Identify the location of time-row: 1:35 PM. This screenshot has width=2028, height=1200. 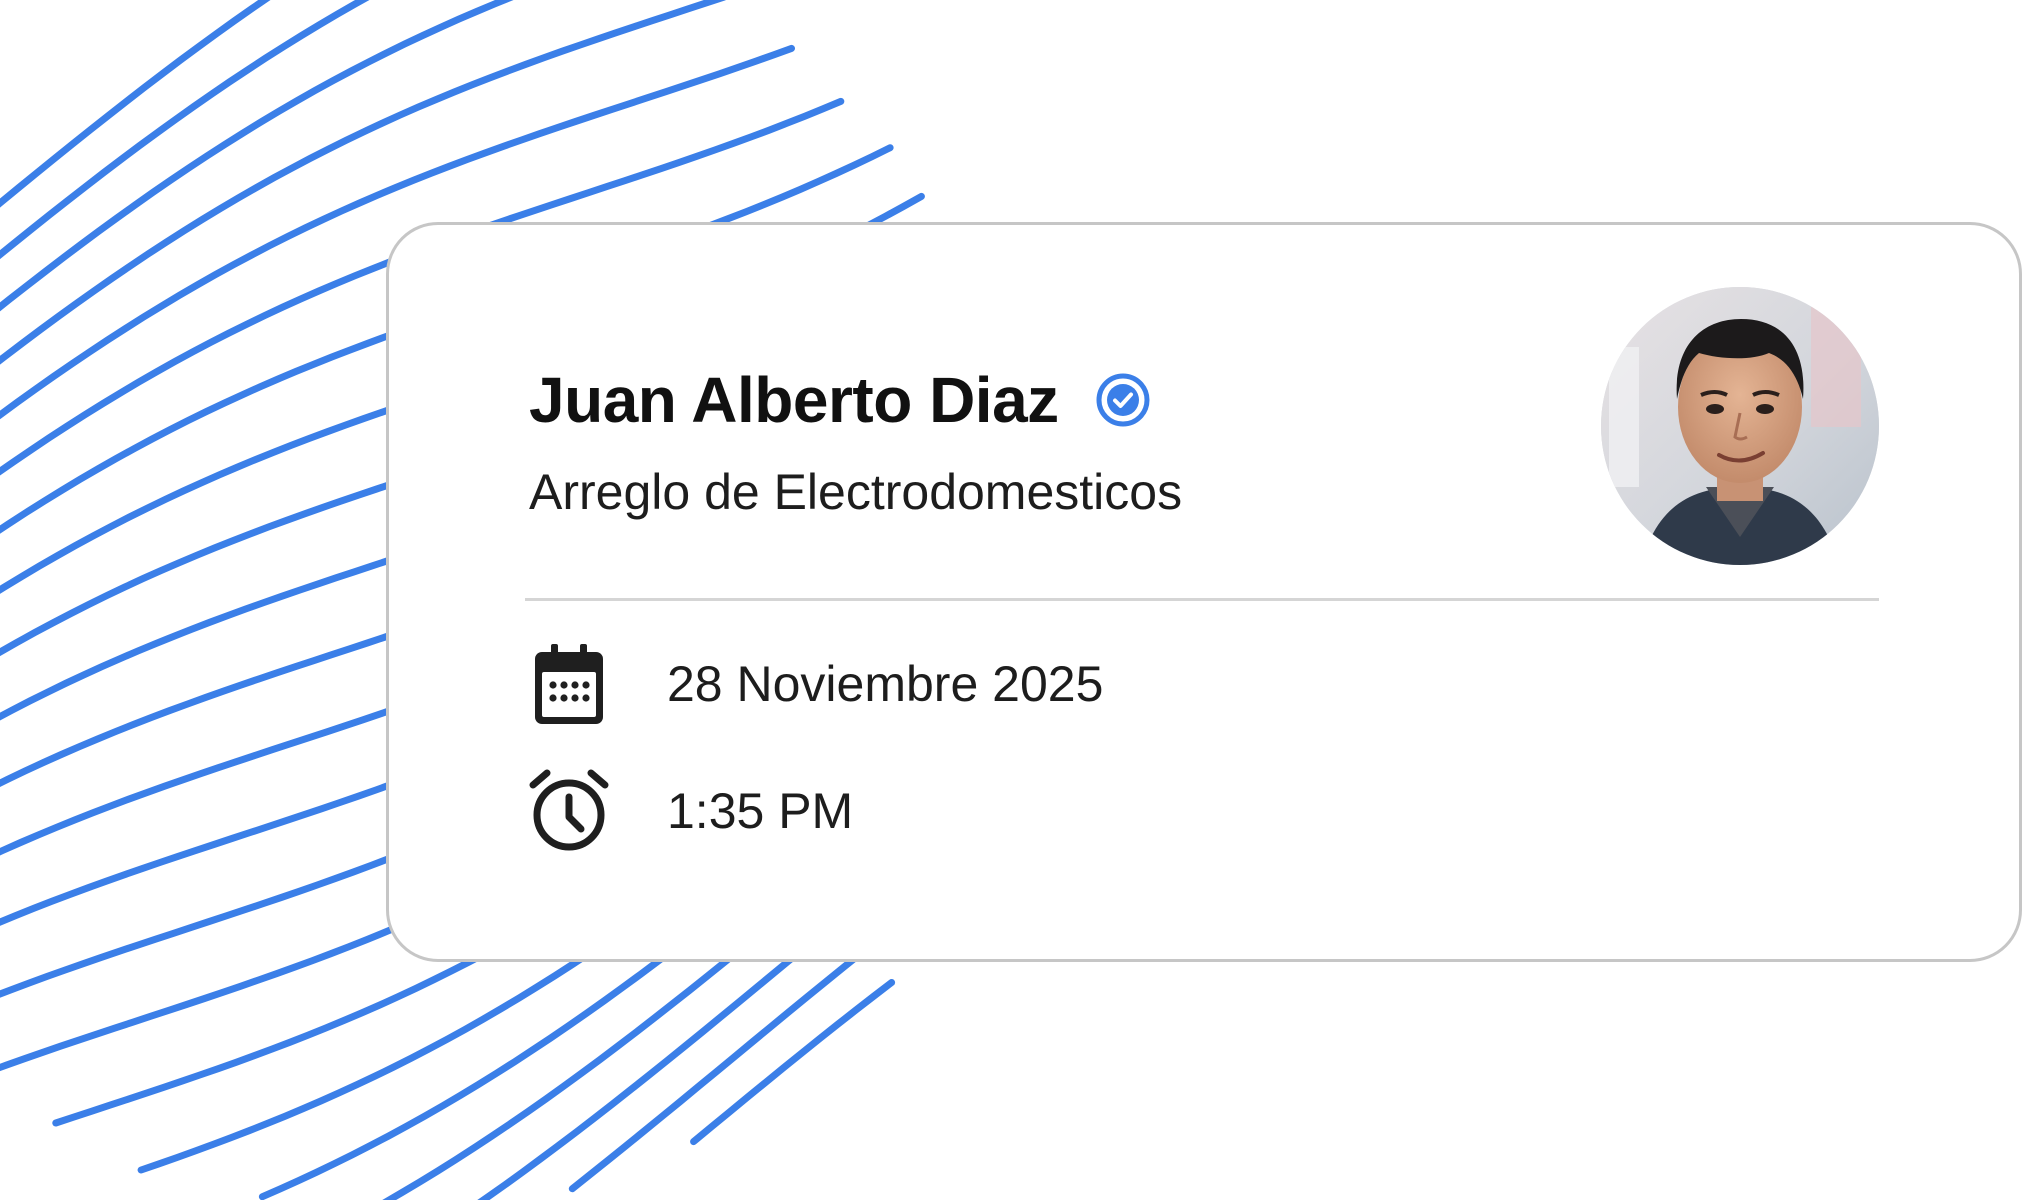
(691, 811).